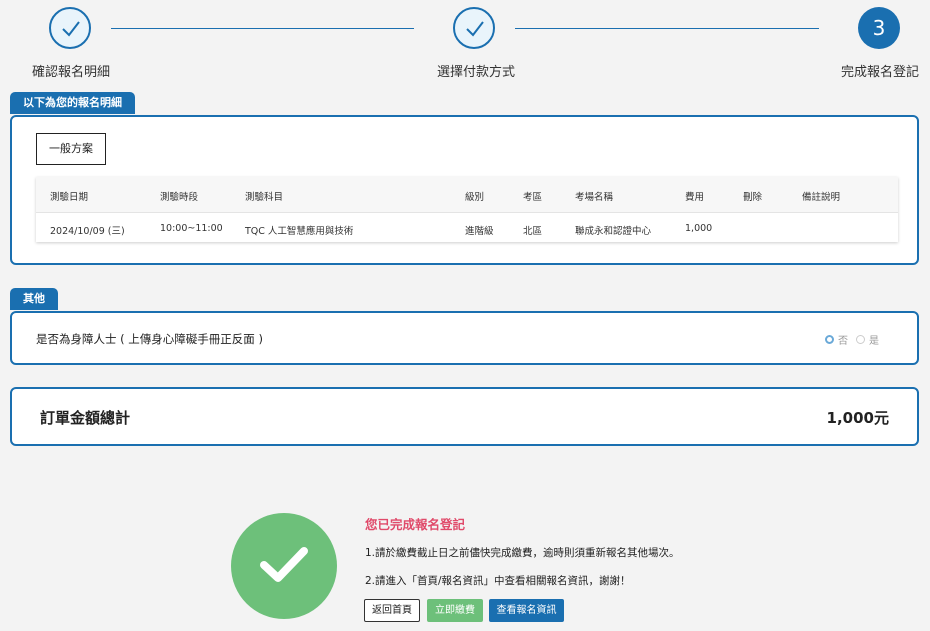 The width and height of the screenshot is (930, 631). Describe the element at coordinates (880, 72) in the screenshot. I see `step-3-label: 完成報名登記` at that location.